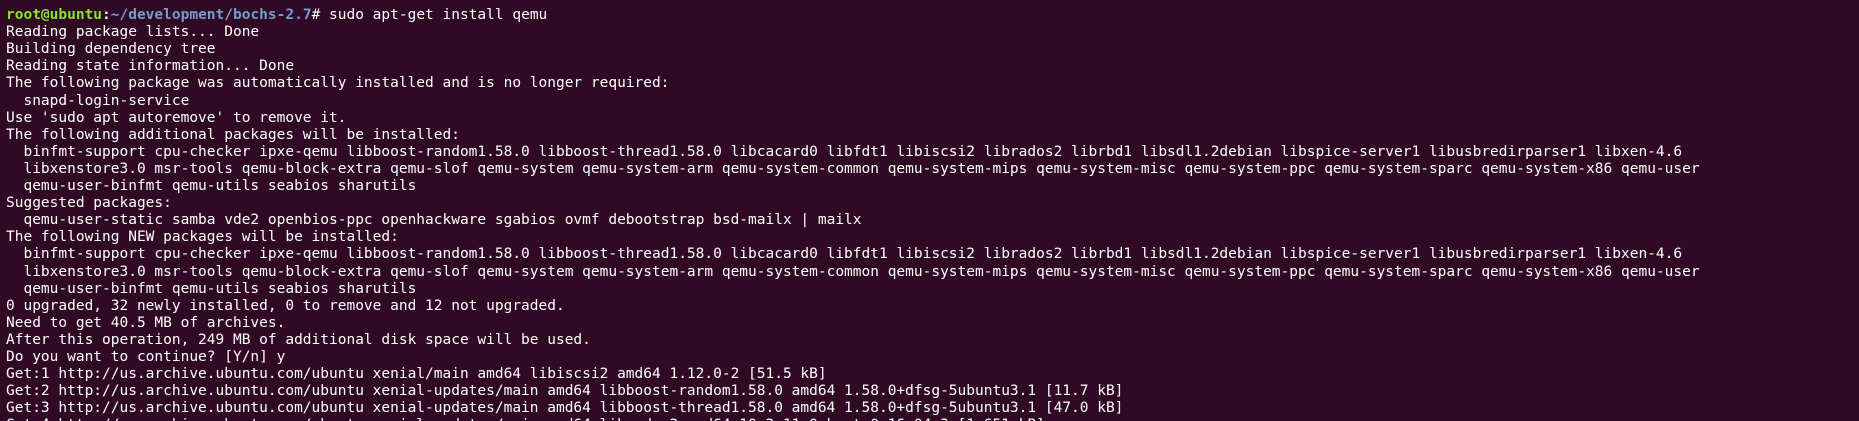 The image size is (1859, 421). I want to click on output-line: Suggested packages:, so click(89, 203).